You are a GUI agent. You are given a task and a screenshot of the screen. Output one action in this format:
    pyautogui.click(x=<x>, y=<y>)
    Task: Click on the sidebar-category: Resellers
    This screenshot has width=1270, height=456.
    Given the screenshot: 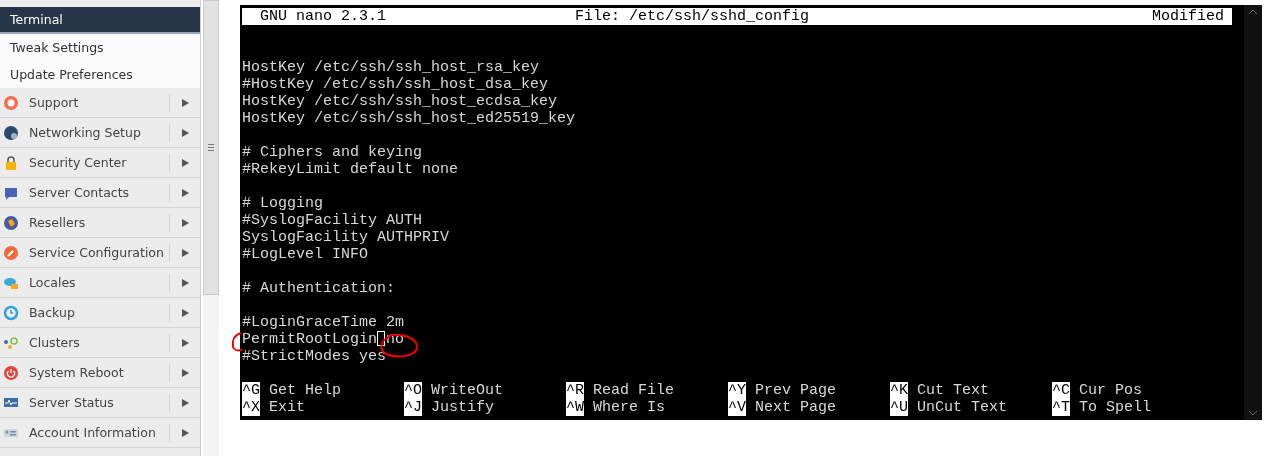 What is the action you would take?
    pyautogui.click(x=100, y=223)
    